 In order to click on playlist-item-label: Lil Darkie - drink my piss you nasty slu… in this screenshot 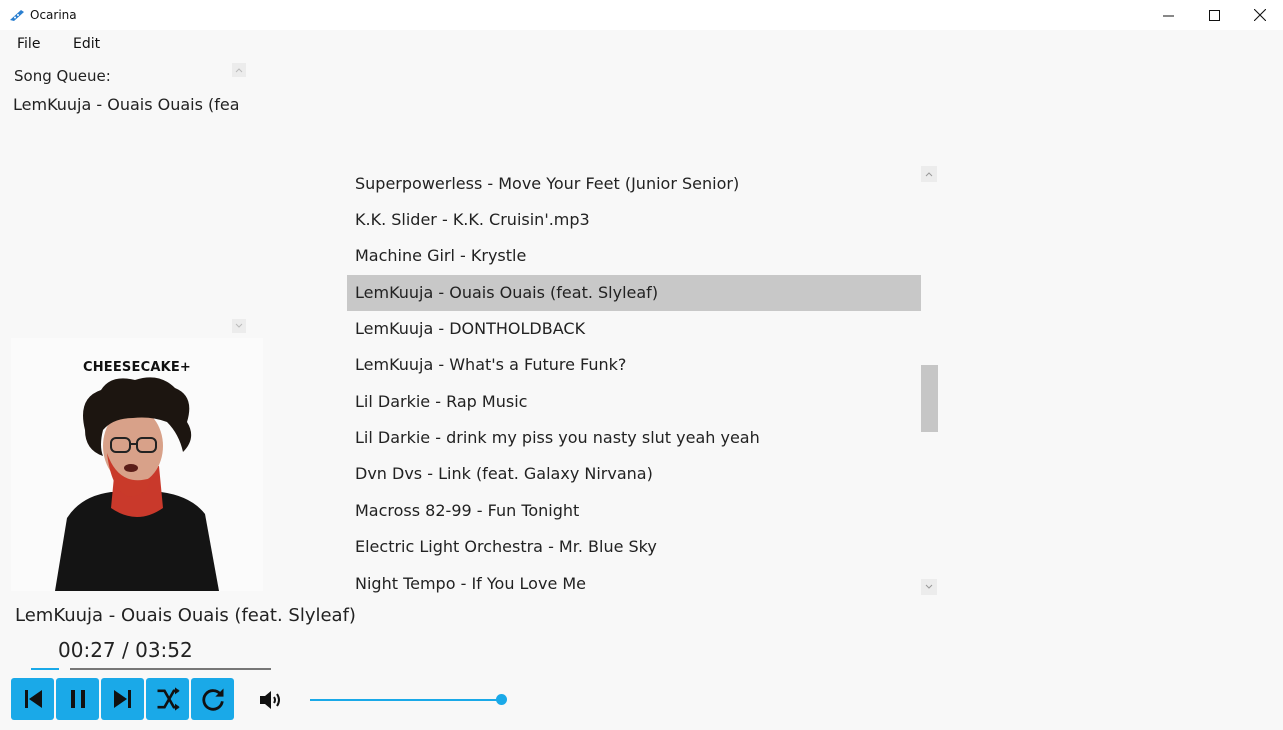, I will do `click(557, 437)`.